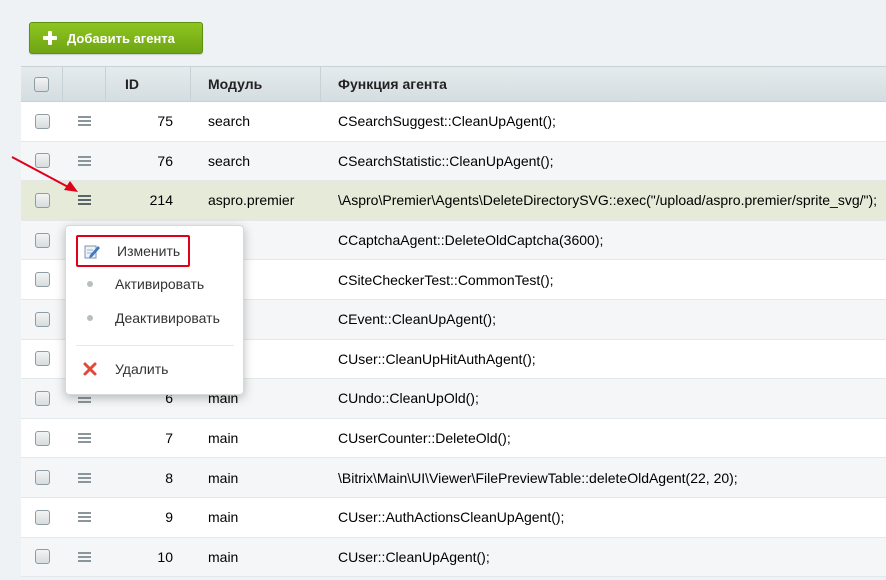 Image resolution: width=886 pixels, height=580 pixels. Describe the element at coordinates (161, 200) in the screenshot. I see `cell-id: 214` at that location.